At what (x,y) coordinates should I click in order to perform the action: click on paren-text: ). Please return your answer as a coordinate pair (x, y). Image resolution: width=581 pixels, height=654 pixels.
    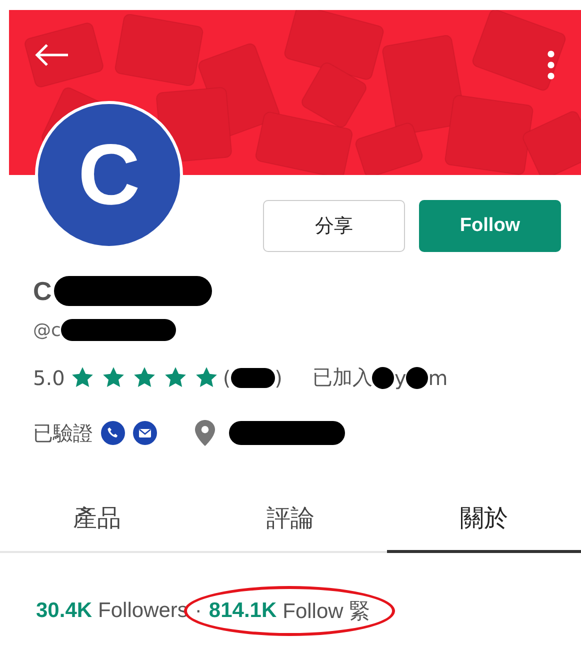
    Looking at the image, I should click on (278, 378).